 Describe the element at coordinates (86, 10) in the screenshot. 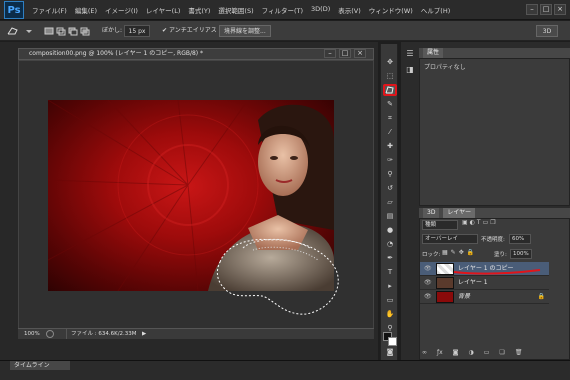

I see `menu-edit: 編集(E)` at that location.